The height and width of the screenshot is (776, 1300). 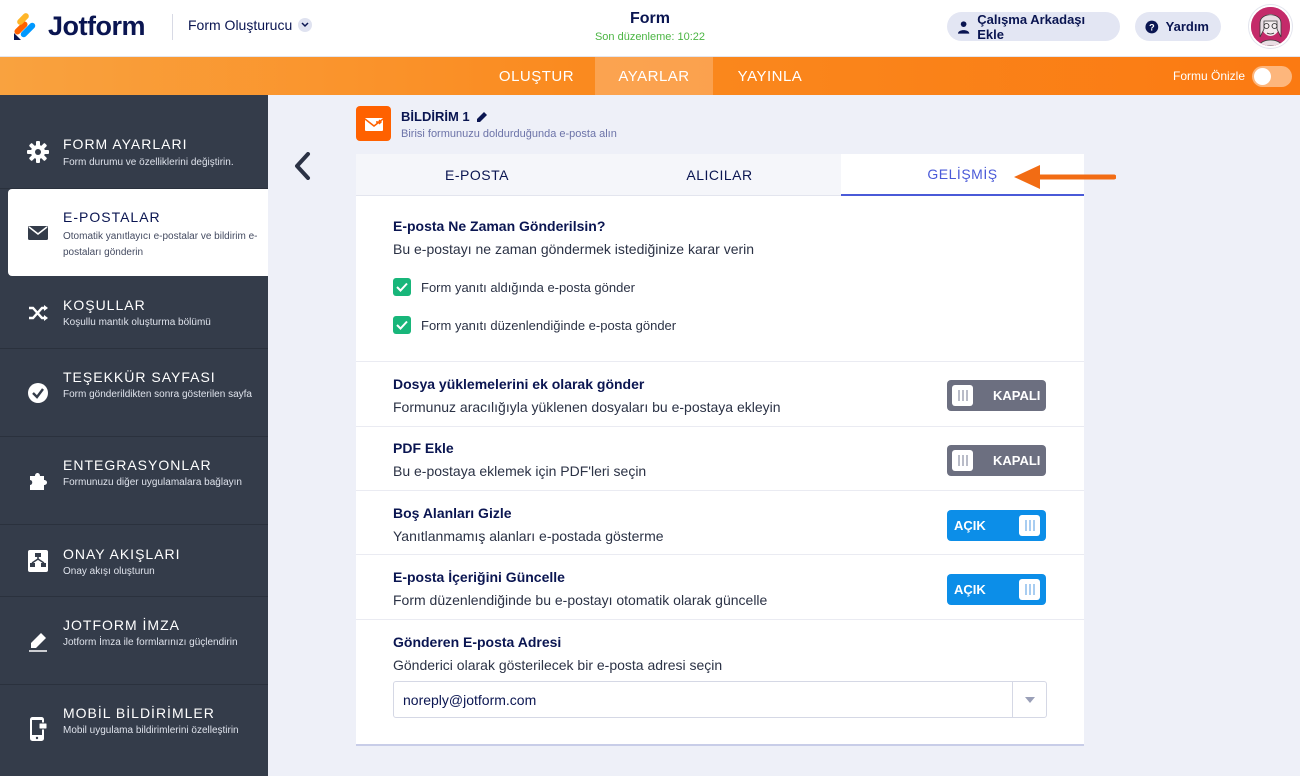 I want to click on notification-tabs: E-POSTA ALICILAR GELİŞMİŞ, so click(x=720, y=175).